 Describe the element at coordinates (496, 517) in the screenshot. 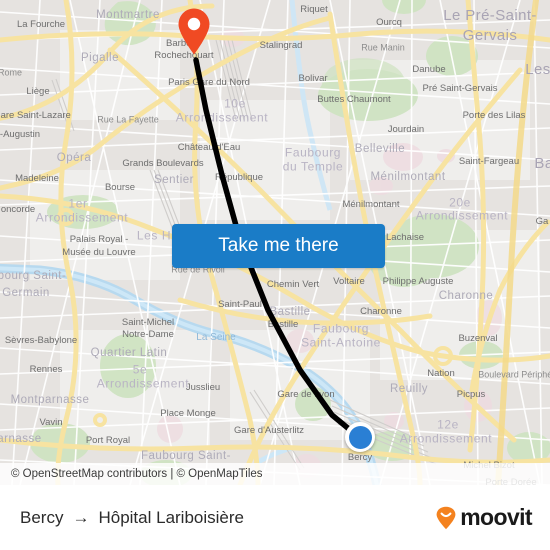

I see `moovit-wordmark: moovit` at that location.